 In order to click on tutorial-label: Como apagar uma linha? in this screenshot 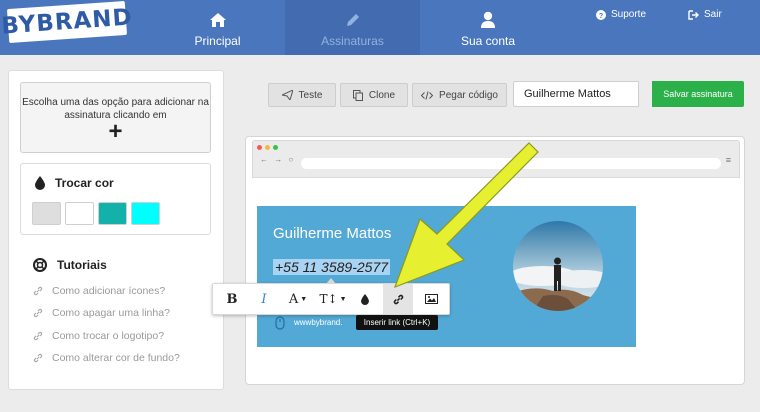, I will do `click(111, 313)`.